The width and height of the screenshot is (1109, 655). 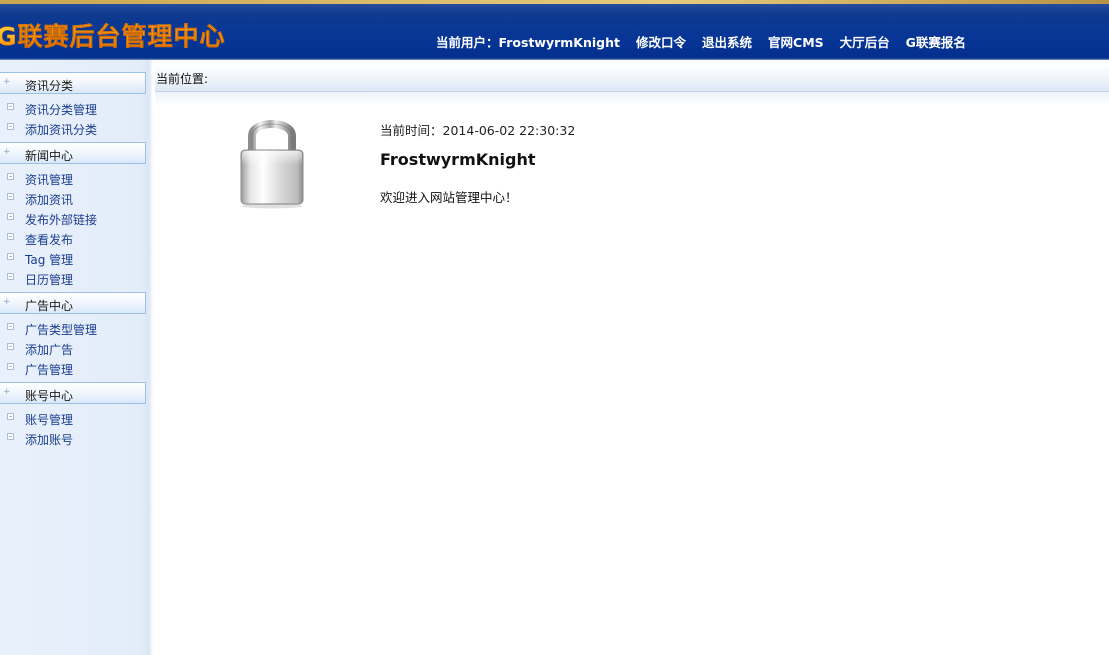 I want to click on current-user-prefix: 当前用户：, so click(x=467, y=42).